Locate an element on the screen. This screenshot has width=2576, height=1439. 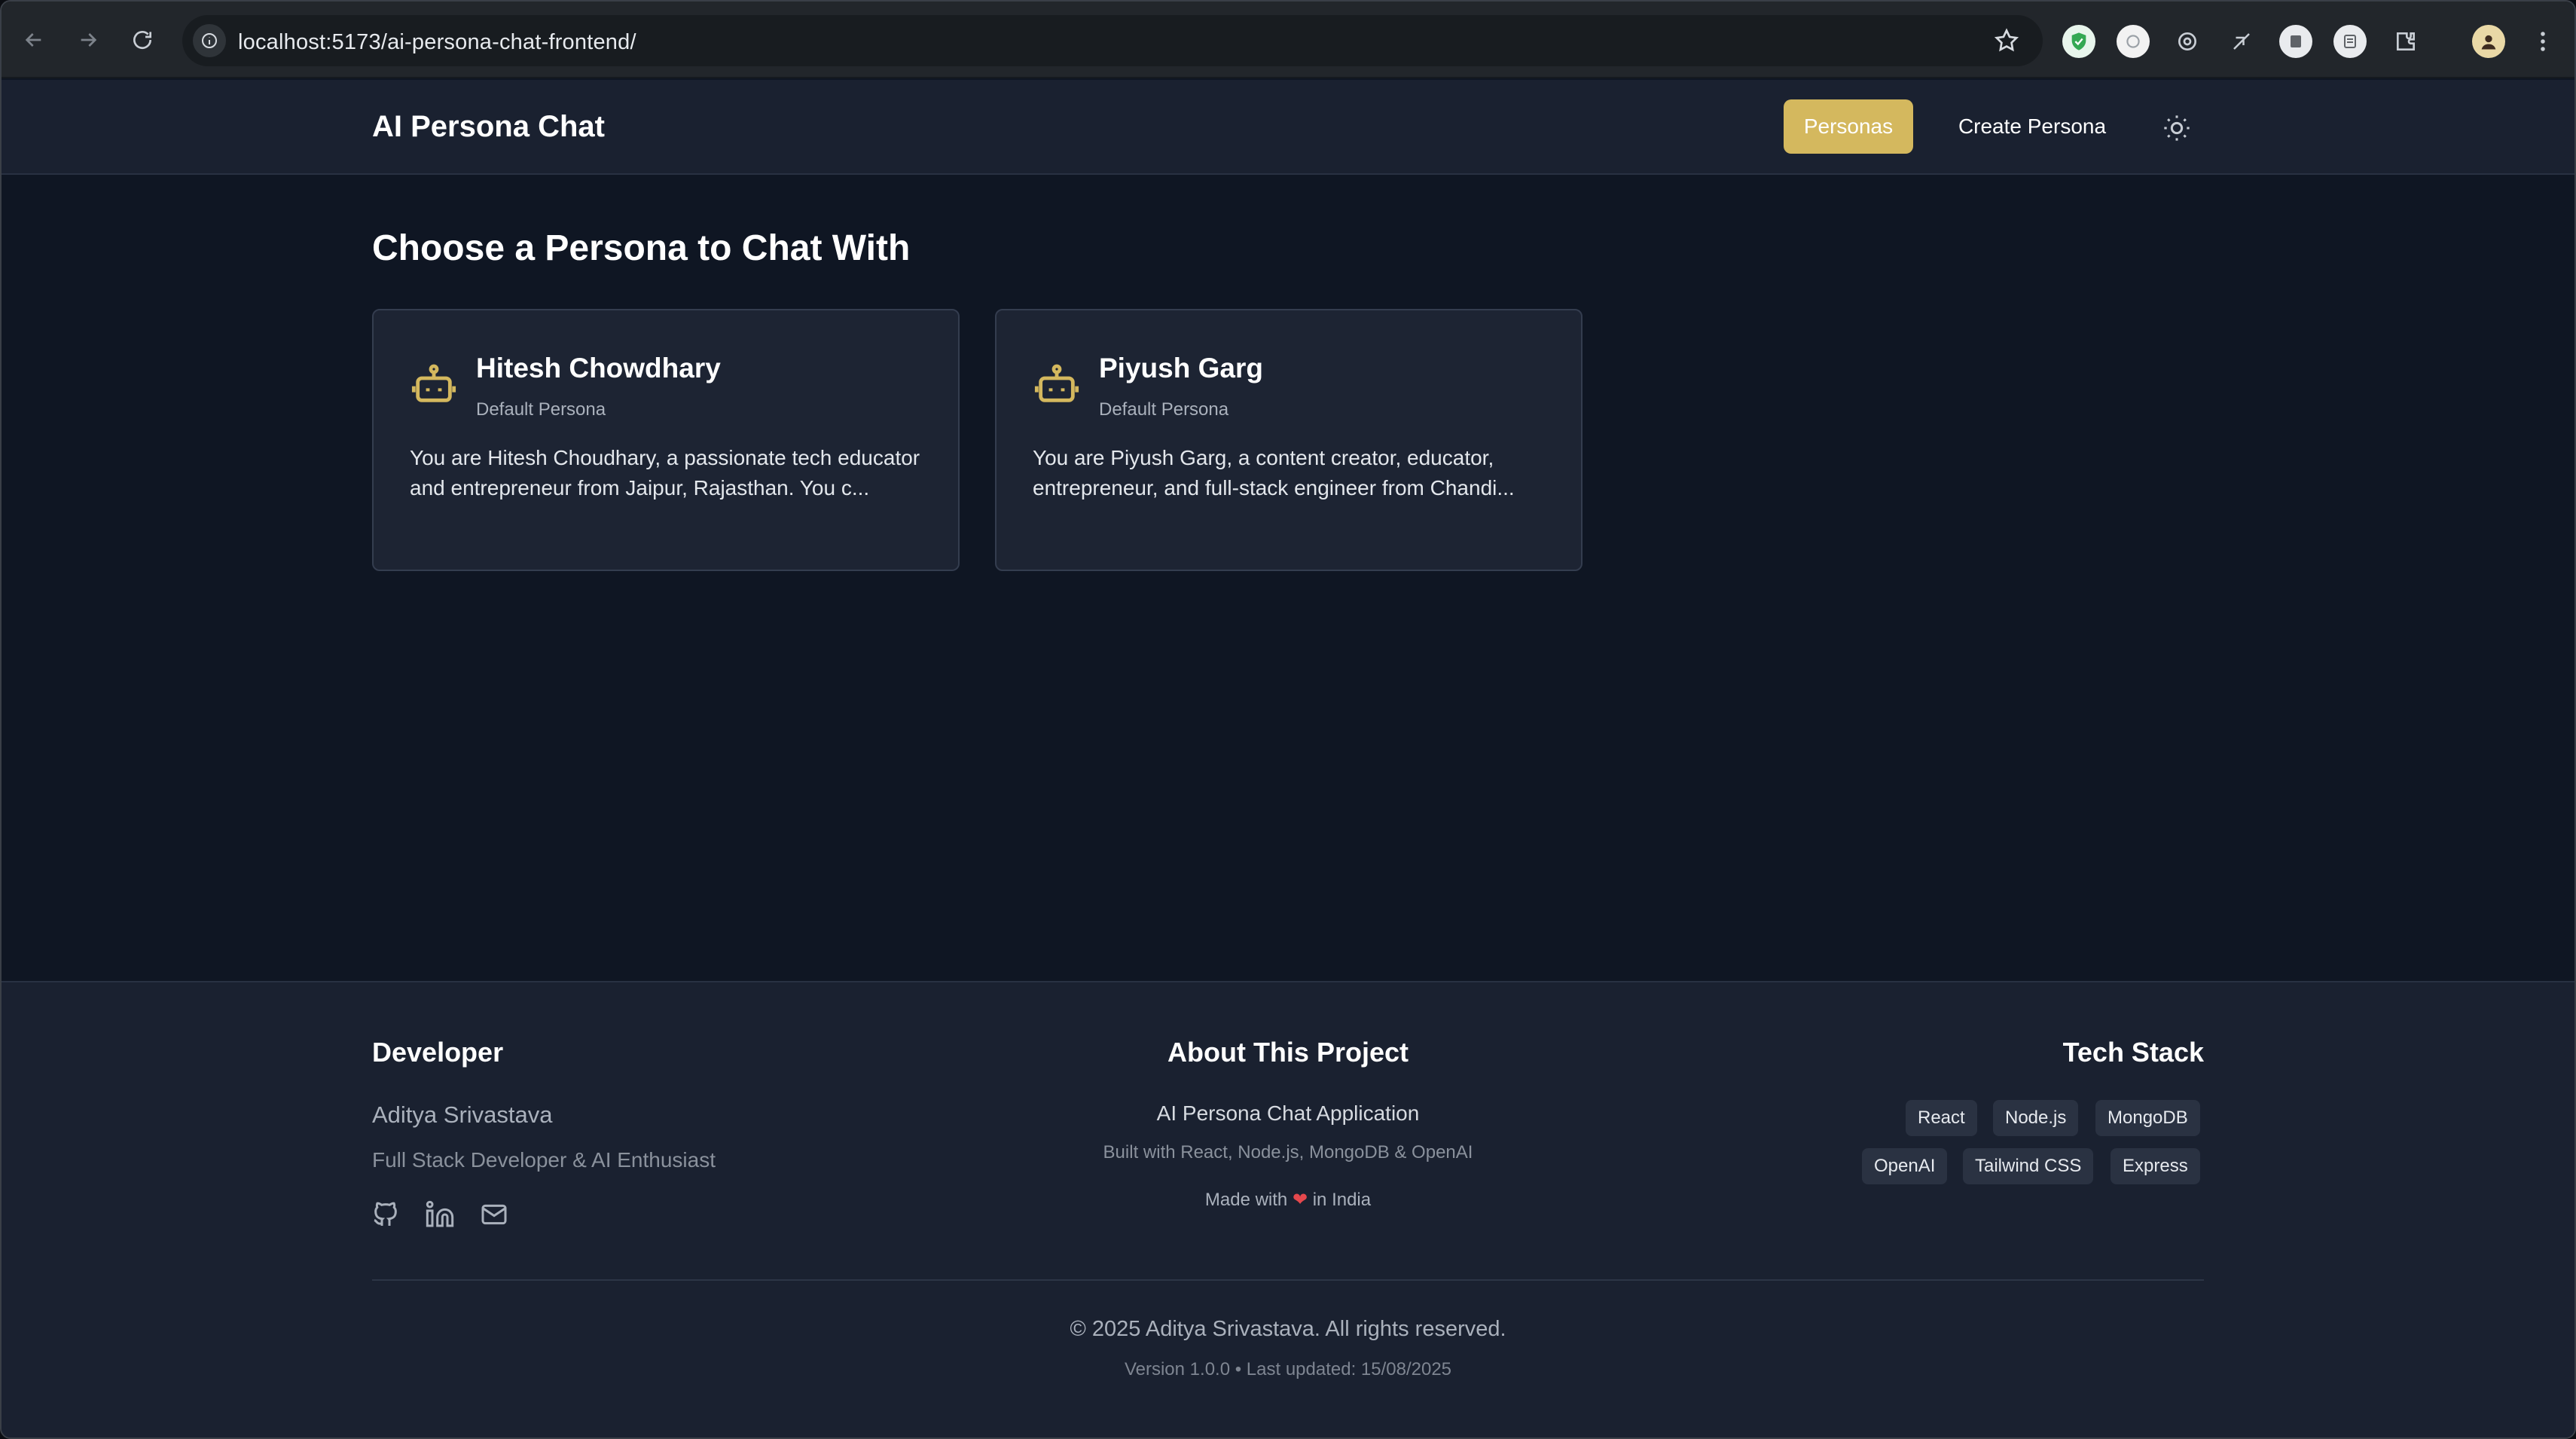
made-with-suffix: in India is located at coordinates (1342, 1200).